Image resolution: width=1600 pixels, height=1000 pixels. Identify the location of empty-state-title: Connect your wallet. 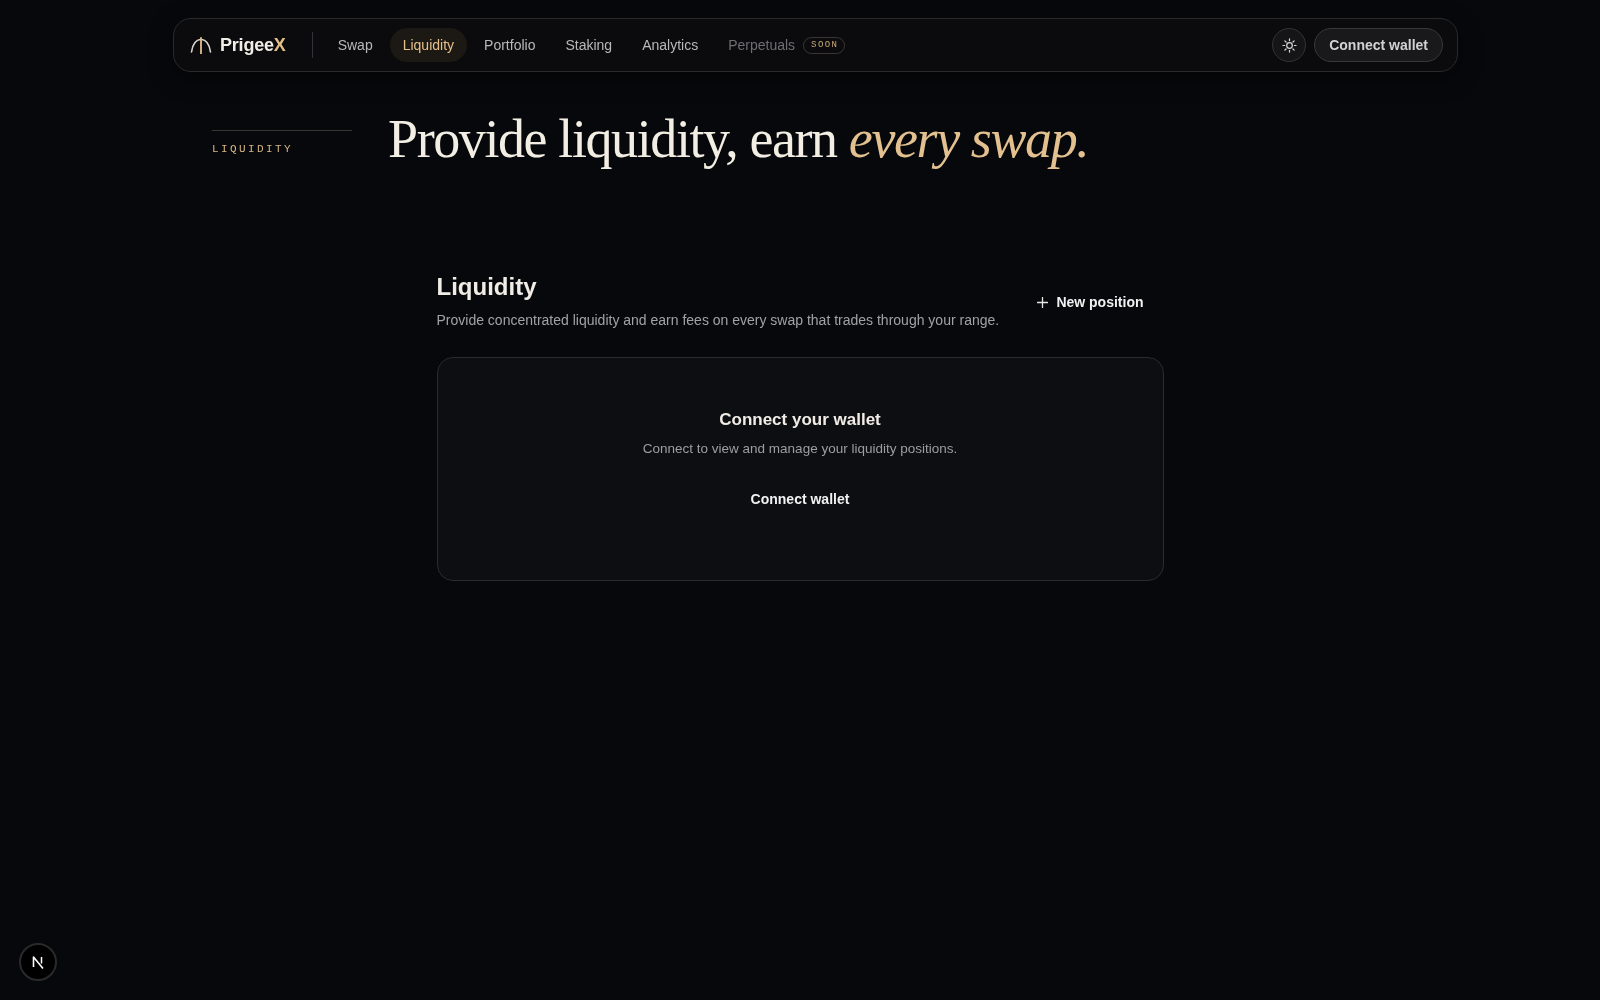
(800, 420).